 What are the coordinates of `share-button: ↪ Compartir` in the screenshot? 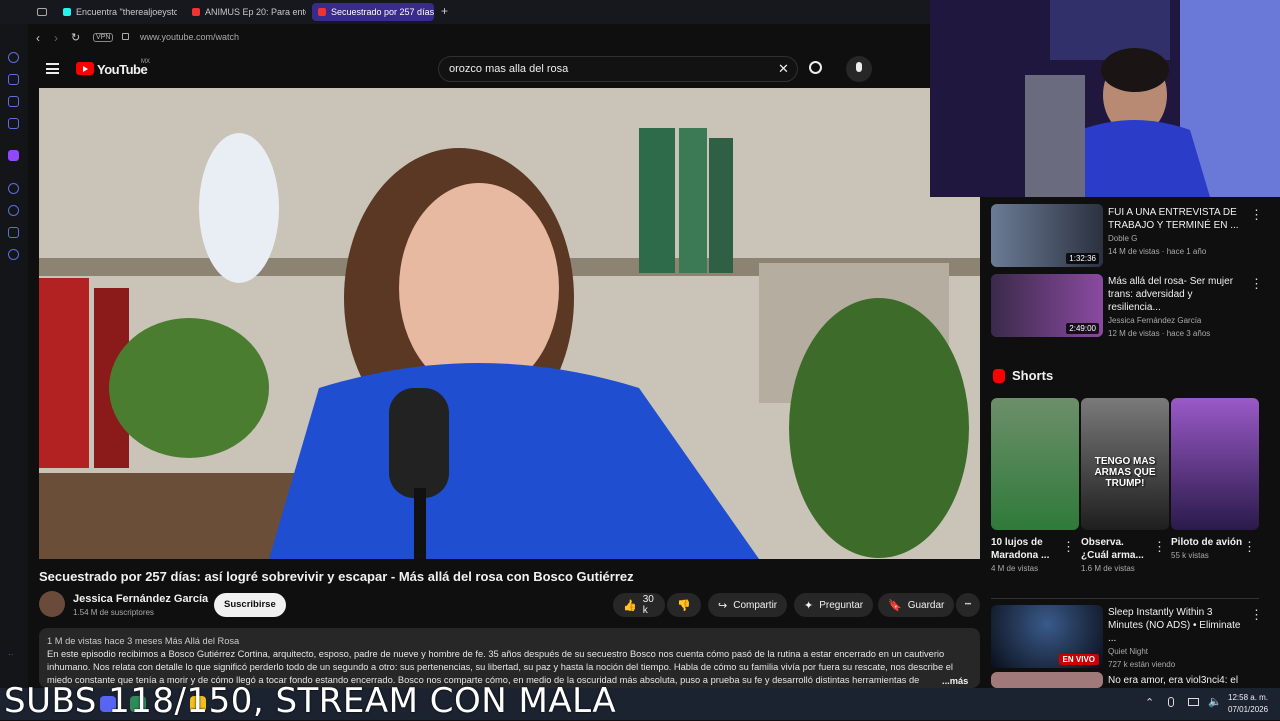 It's located at (748, 605).